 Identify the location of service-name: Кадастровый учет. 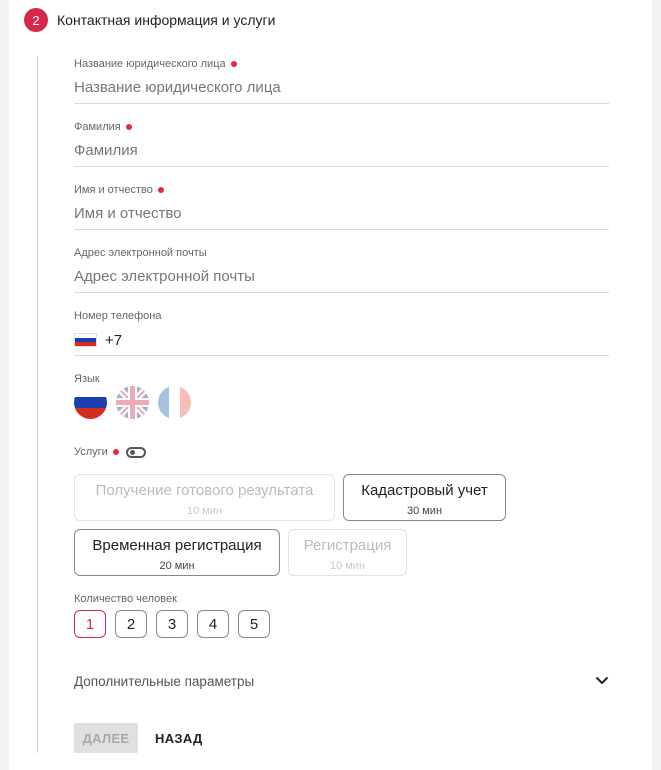
(424, 490).